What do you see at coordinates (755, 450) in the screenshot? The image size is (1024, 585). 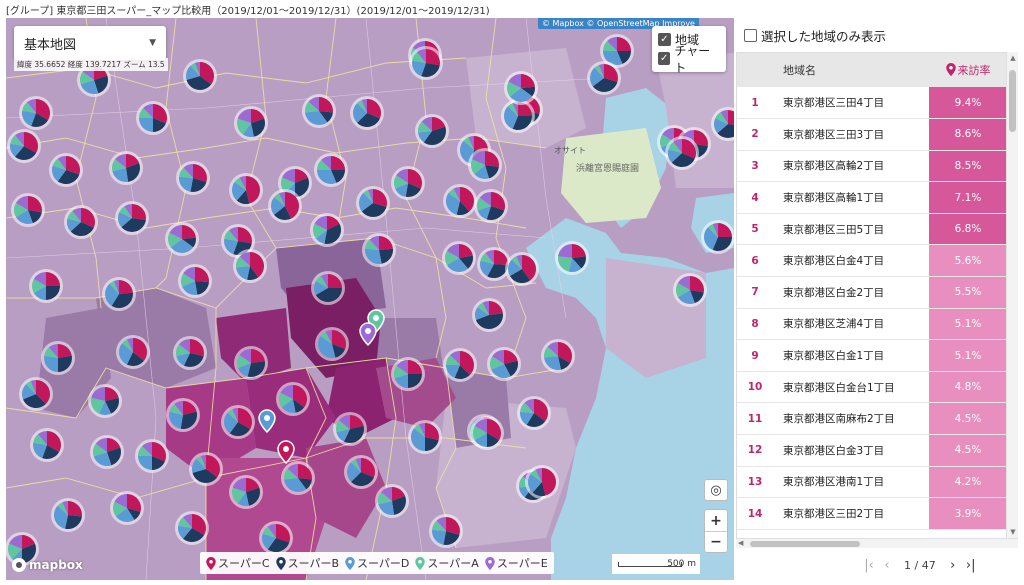 I see `rank-cell: 12` at bounding box center [755, 450].